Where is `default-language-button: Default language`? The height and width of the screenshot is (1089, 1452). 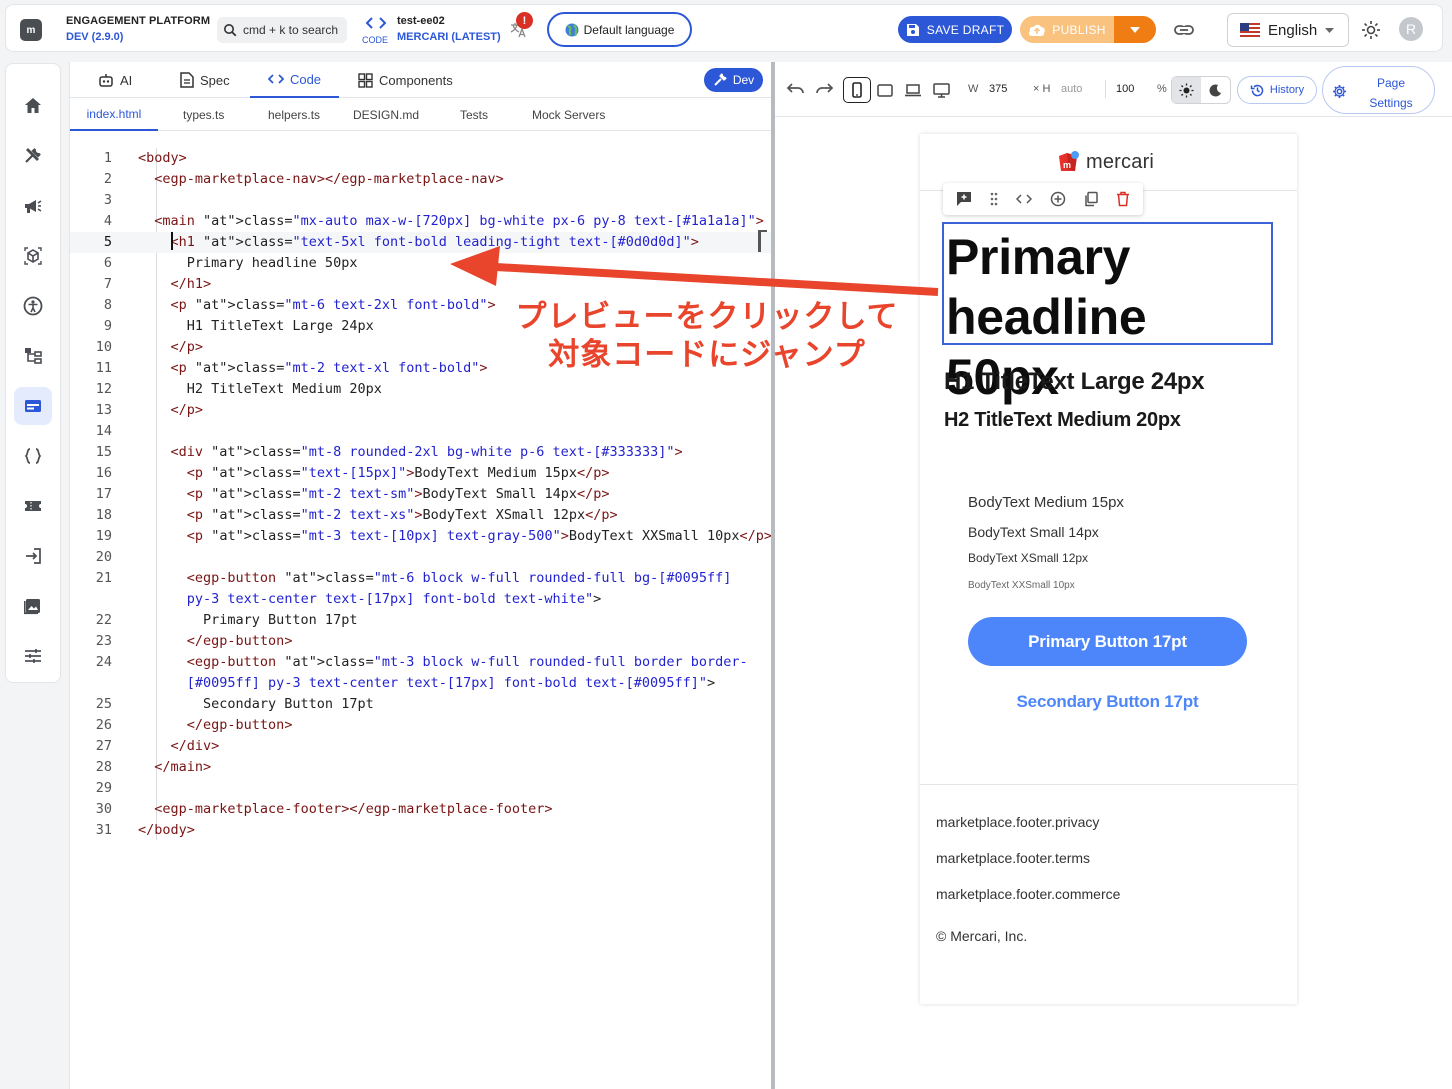
default-language-button: Default language is located at coordinates (619, 29).